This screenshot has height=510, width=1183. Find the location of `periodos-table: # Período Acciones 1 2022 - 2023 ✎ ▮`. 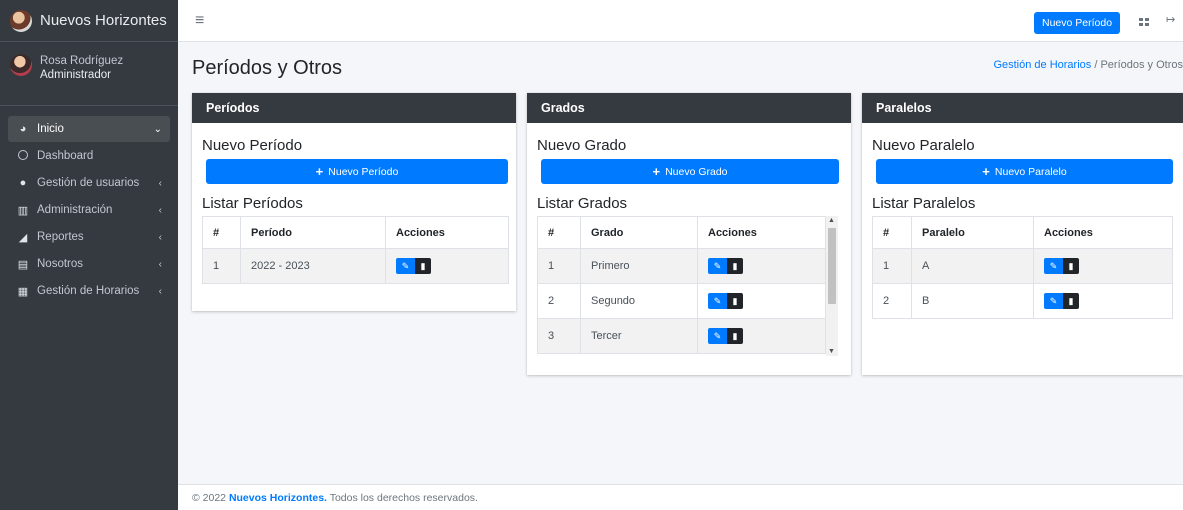

periodos-table: # Período Acciones 1 2022 - 2023 ✎ ▮ is located at coordinates (355, 250).